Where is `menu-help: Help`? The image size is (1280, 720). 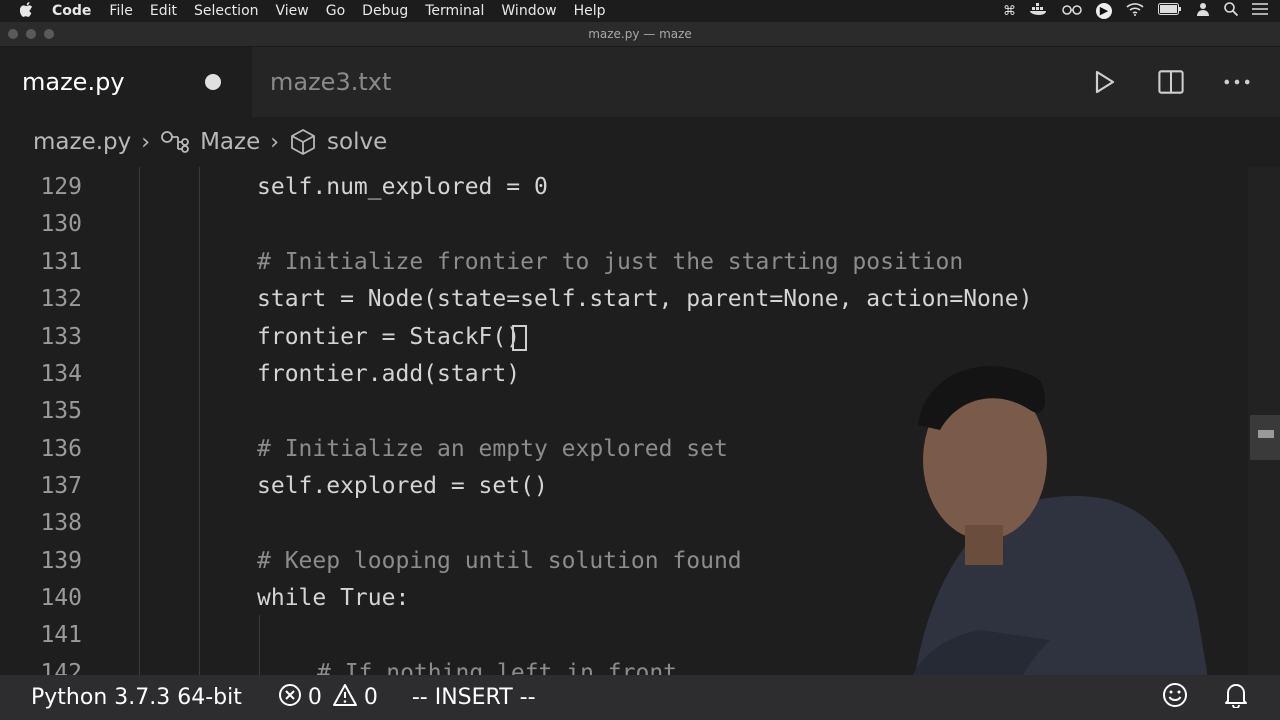 menu-help: Help is located at coordinates (590, 11).